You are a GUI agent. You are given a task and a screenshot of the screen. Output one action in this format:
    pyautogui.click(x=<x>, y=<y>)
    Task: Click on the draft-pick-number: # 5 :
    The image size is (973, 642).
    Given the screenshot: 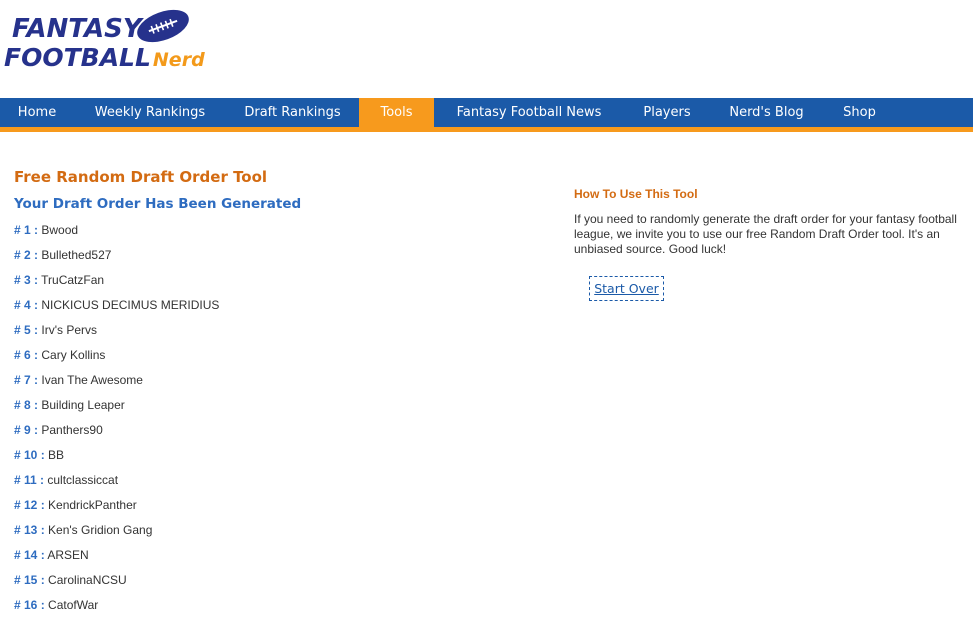 What is the action you would take?
    pyautogui.click(x=26, y=330)
    